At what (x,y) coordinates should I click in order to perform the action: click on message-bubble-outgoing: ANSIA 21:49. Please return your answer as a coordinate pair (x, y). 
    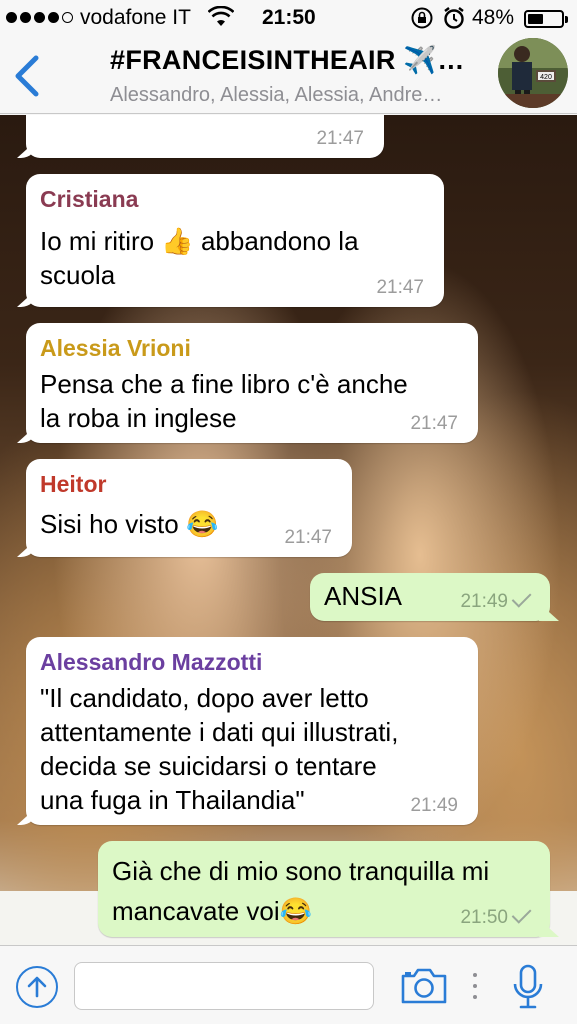
    Looking at the image, I should click on (430, 597).